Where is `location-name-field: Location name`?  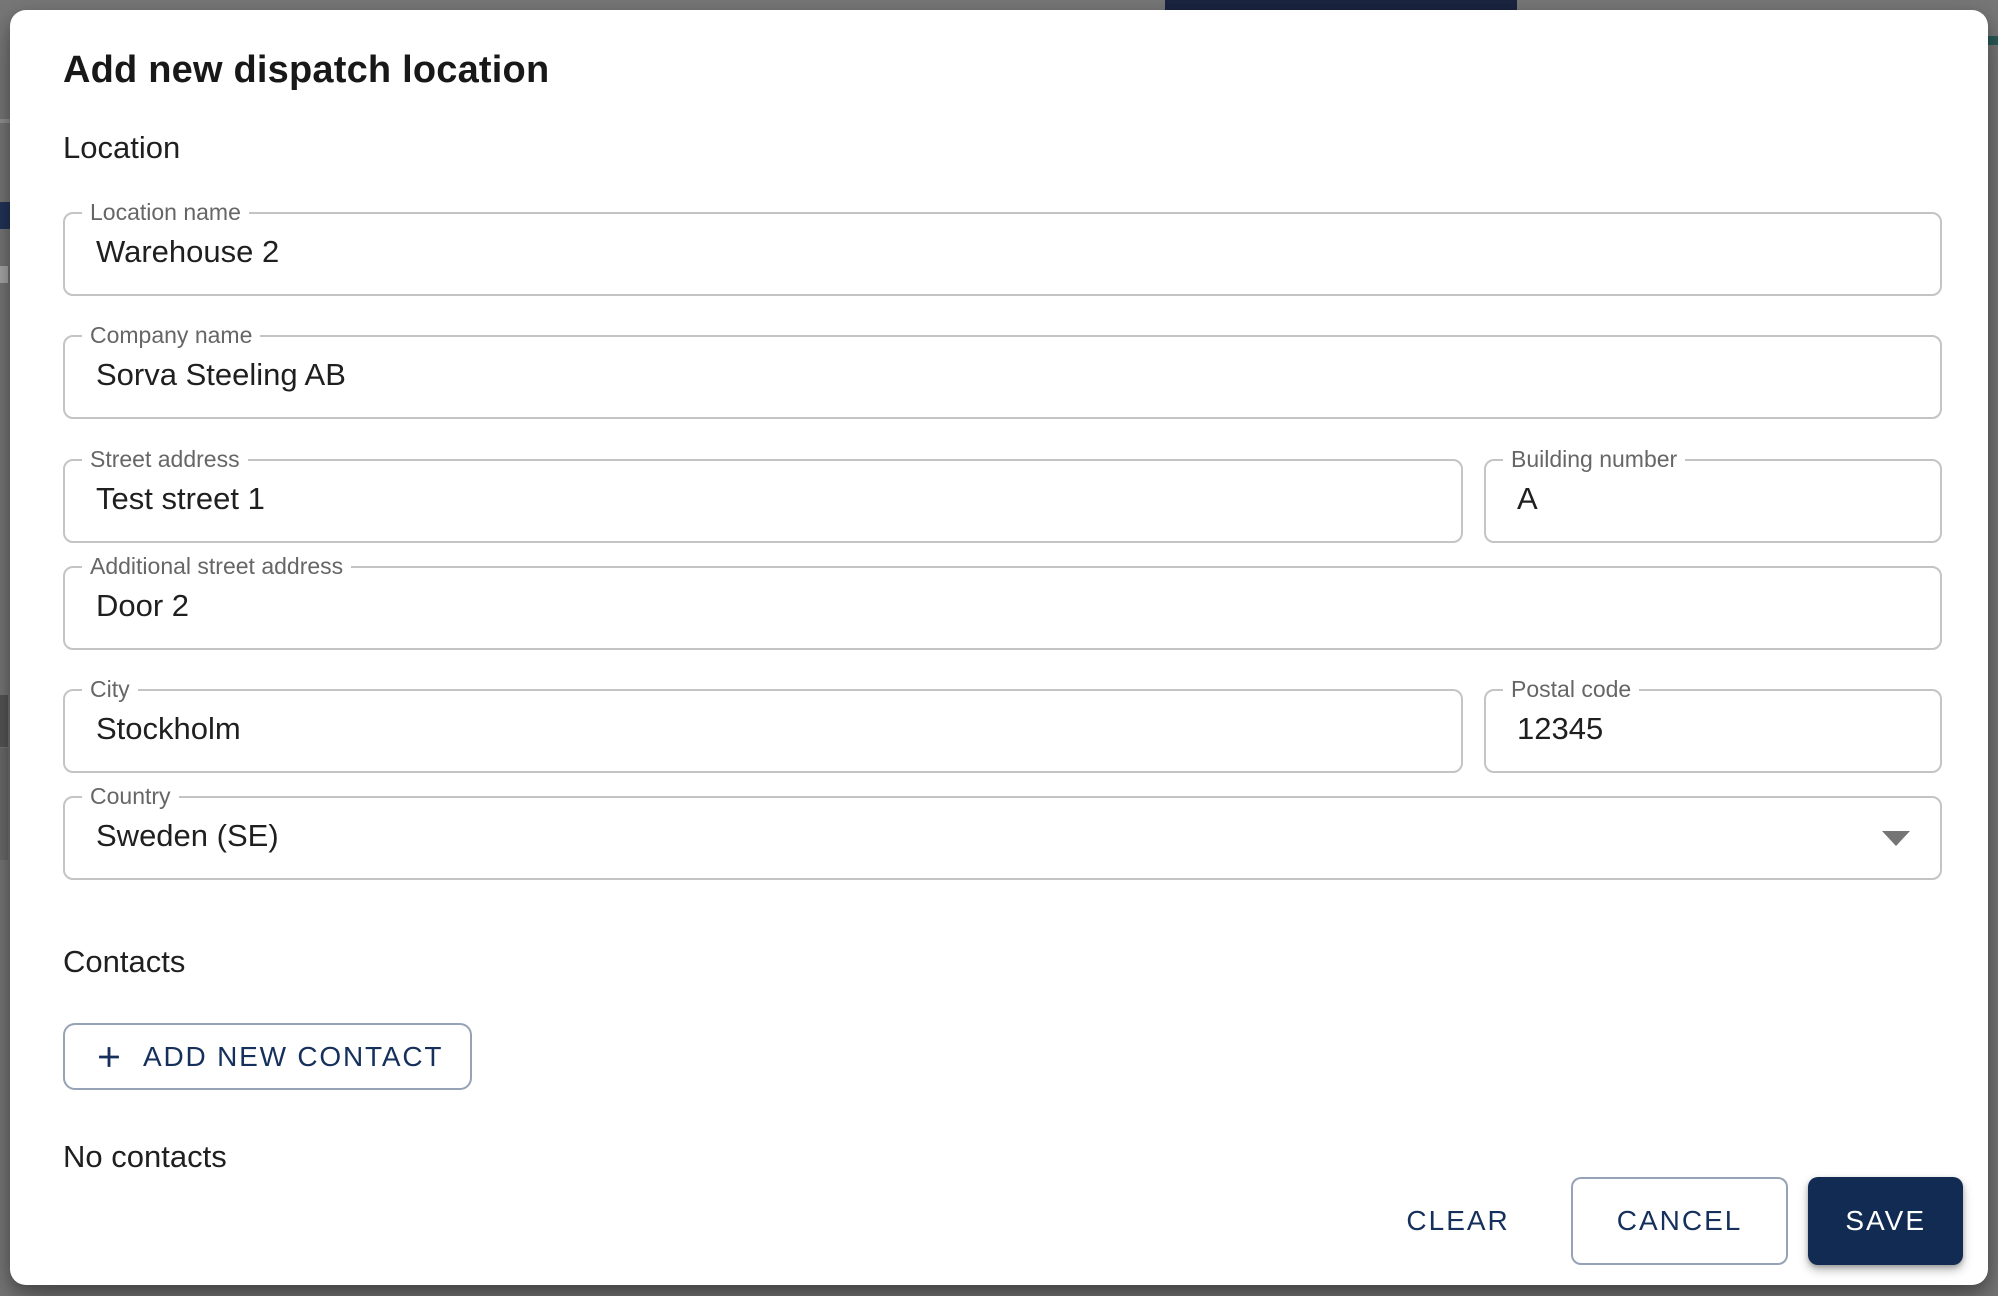
location-name-field: Location name is located at coordinates (1002, 255).